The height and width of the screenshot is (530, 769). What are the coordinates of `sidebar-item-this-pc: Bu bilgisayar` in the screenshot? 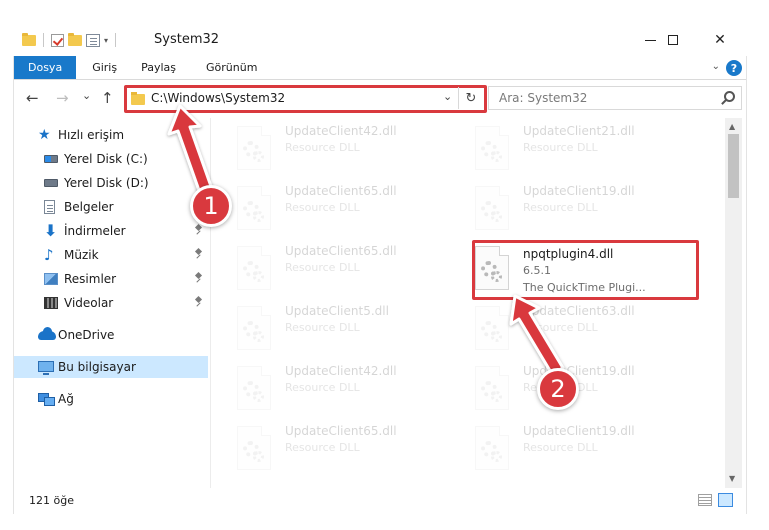 It's located at (111, 367).